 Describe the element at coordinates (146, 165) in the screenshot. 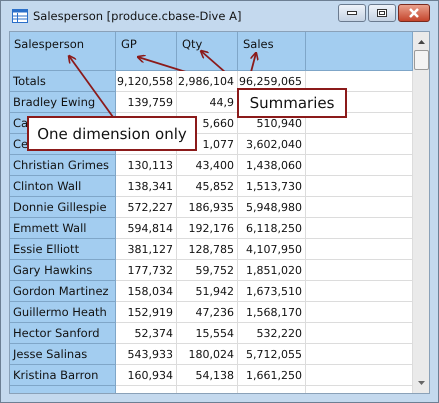

I see `table-cell: 130,113` at that location.